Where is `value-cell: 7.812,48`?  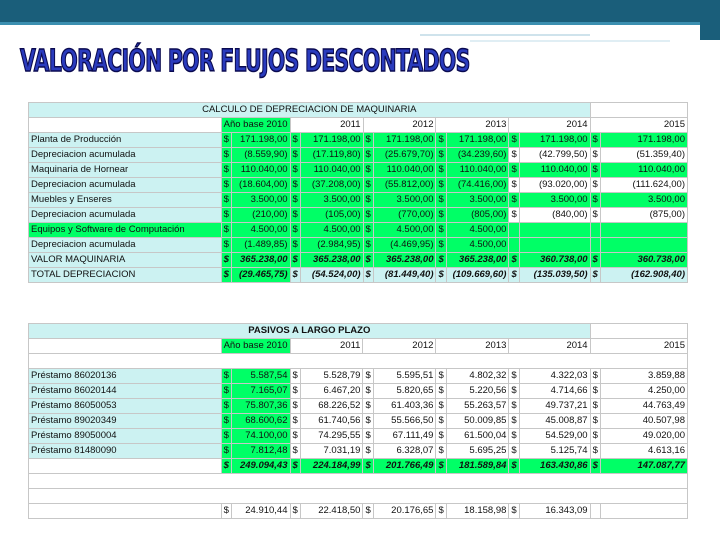
value-cell: 7.812,48 is located at coordinates (260, 451).